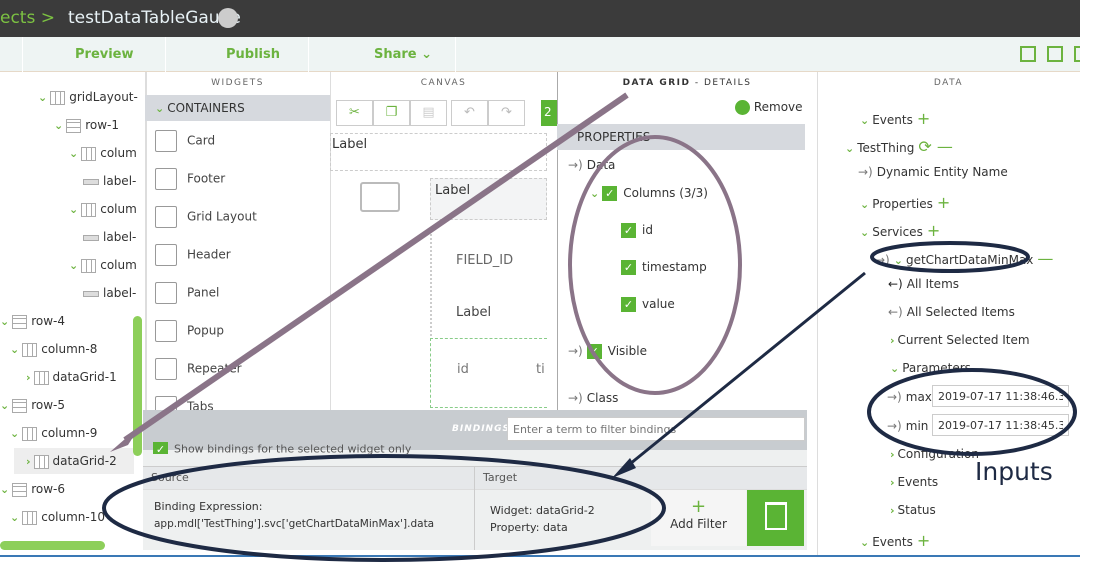 The image size is (1093, 563). Describe the element at coordinates (972, 412) in the screenshot. I see `annotation-ellipse-params` at that location.